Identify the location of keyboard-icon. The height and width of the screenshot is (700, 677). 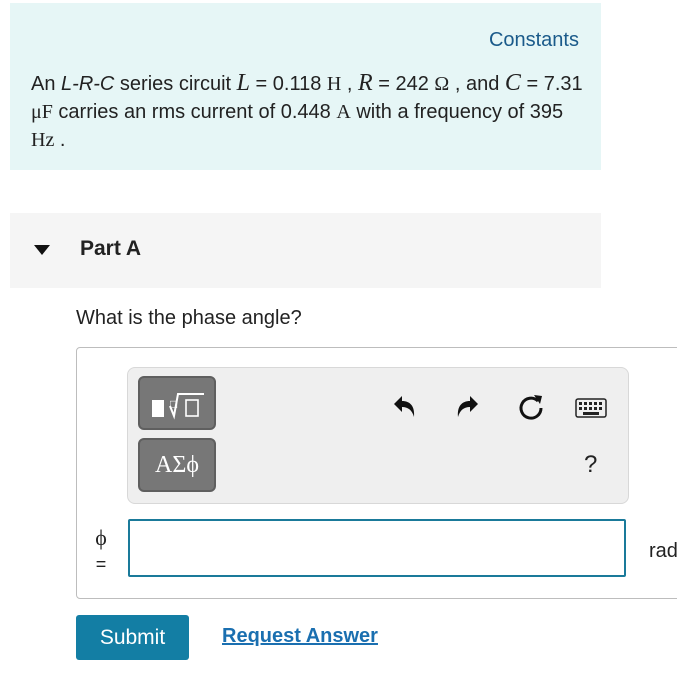
(591, 408).